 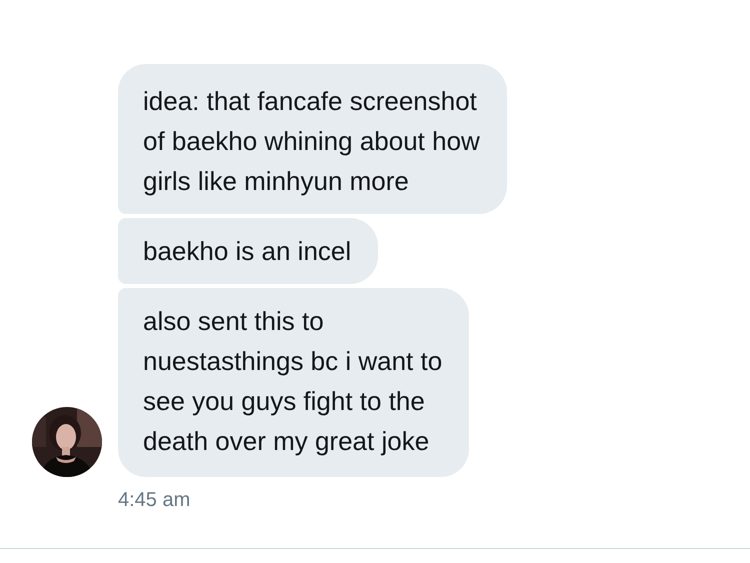 What do you see at coordinates (248, 251) in the screenshot?
I see `message-bubble: baekho is an incel` at bounding box center [248, 251].